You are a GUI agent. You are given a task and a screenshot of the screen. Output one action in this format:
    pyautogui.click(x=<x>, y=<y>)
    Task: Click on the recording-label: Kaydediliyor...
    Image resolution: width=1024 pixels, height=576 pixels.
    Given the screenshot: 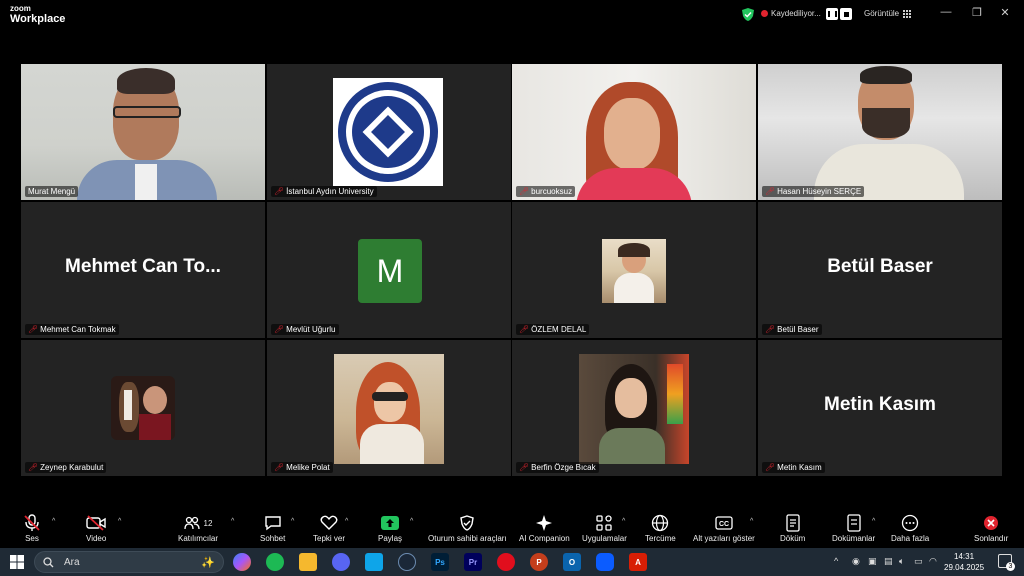 What is the action you would take?
    pyautogui.click(x=796, y=13)
    